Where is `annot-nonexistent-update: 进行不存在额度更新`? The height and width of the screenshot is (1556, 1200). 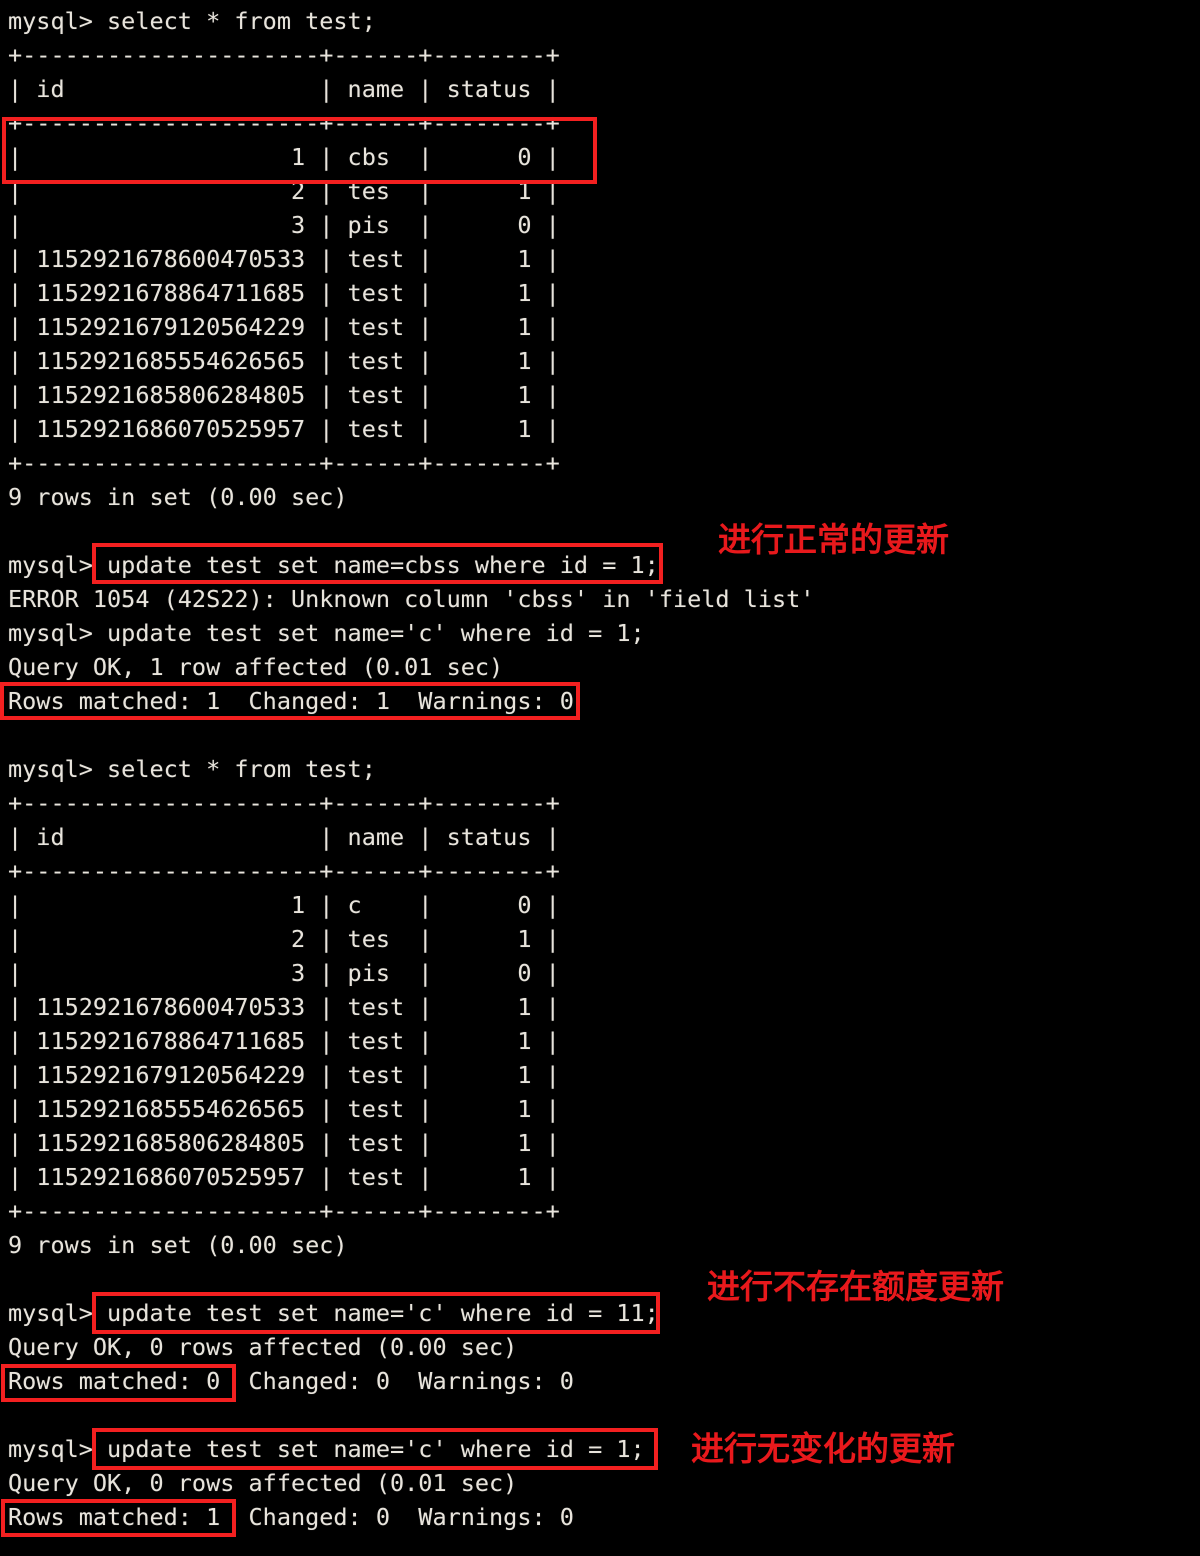
annot-nonexistent-update: 进行不存在额度更新 is located at coordinates (855, 1286).